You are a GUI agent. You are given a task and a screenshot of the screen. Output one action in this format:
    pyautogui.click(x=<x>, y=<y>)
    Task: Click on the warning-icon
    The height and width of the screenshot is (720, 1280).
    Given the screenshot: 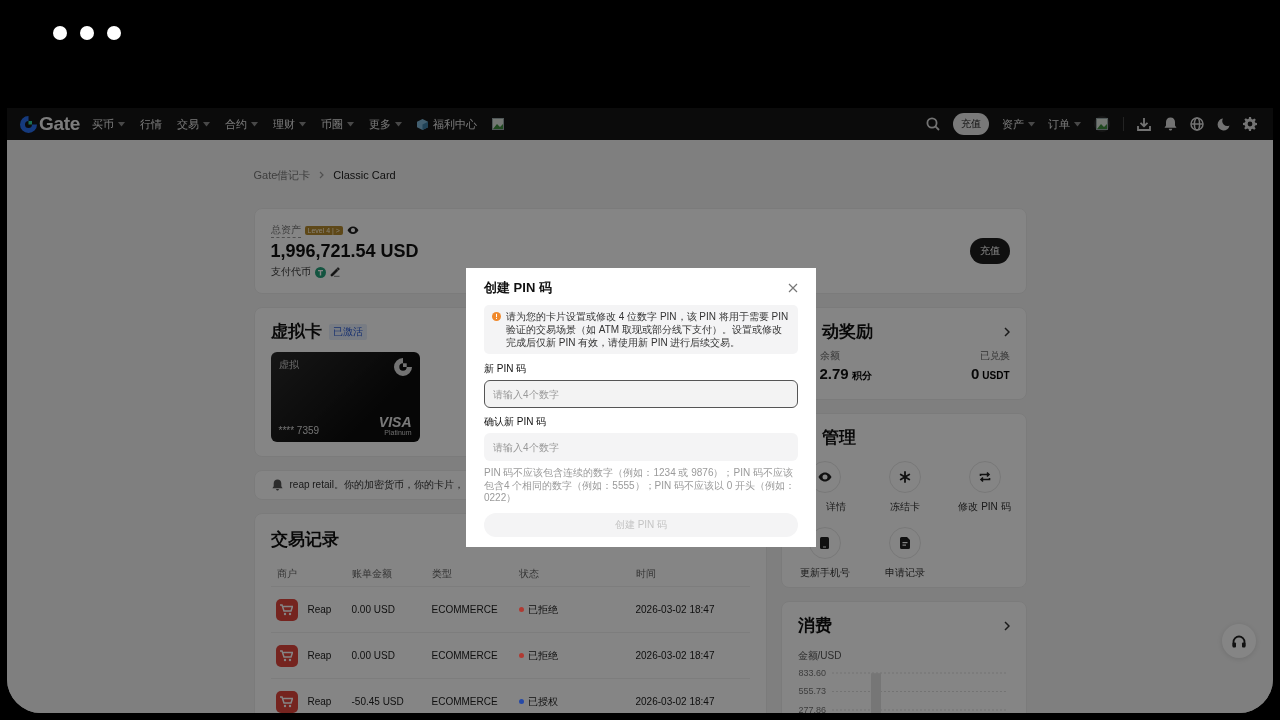 What is the action you would take?
    pyautogui.click(x=496, y=316)
    